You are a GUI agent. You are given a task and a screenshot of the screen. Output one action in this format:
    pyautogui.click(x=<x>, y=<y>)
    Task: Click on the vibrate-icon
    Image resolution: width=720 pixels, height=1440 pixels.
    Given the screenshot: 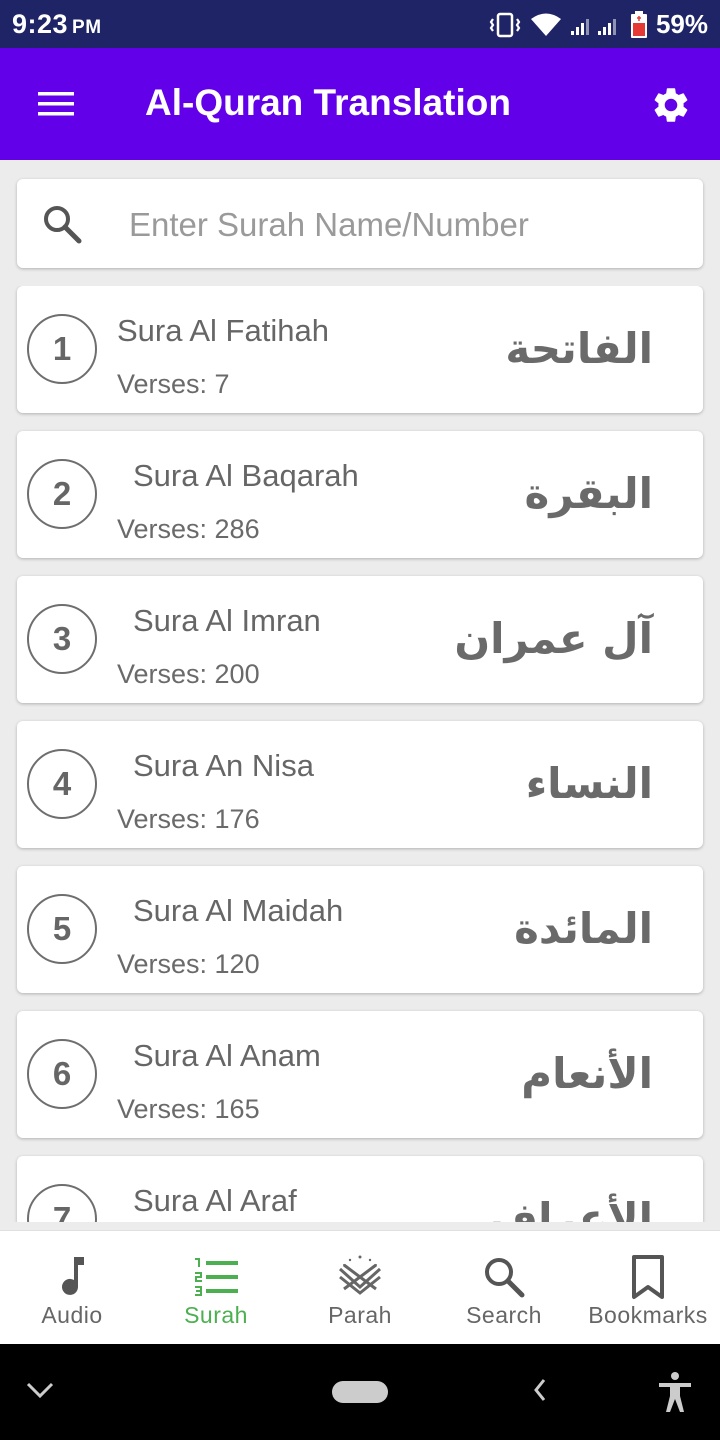 What is the action you would take?
    pyautogui.click(x=505, y=25)
    